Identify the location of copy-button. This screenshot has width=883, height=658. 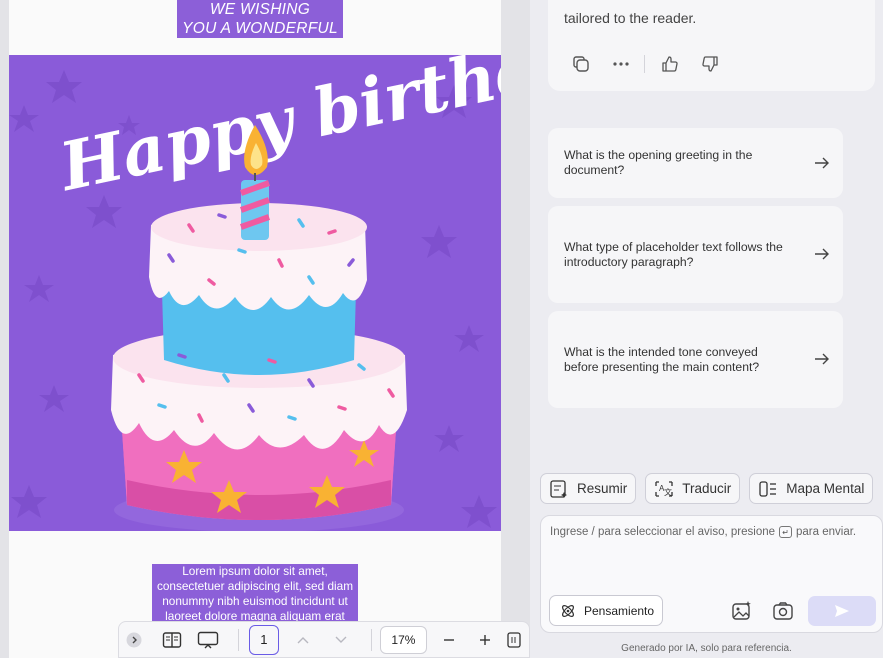
(581, 64).